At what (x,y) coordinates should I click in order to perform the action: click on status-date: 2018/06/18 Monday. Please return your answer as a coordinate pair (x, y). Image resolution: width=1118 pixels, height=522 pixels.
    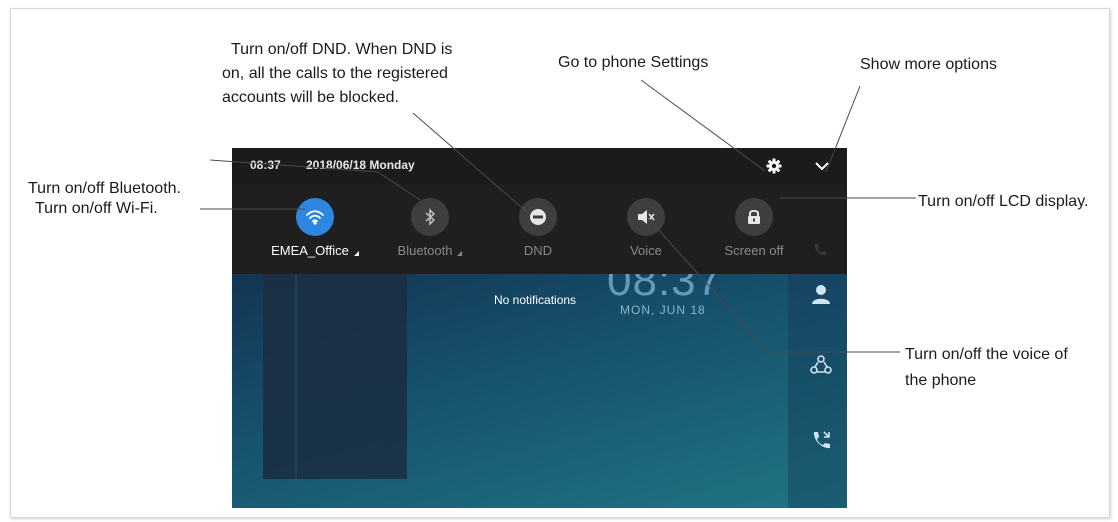
    Looking at the image, I should click on (360, 165).